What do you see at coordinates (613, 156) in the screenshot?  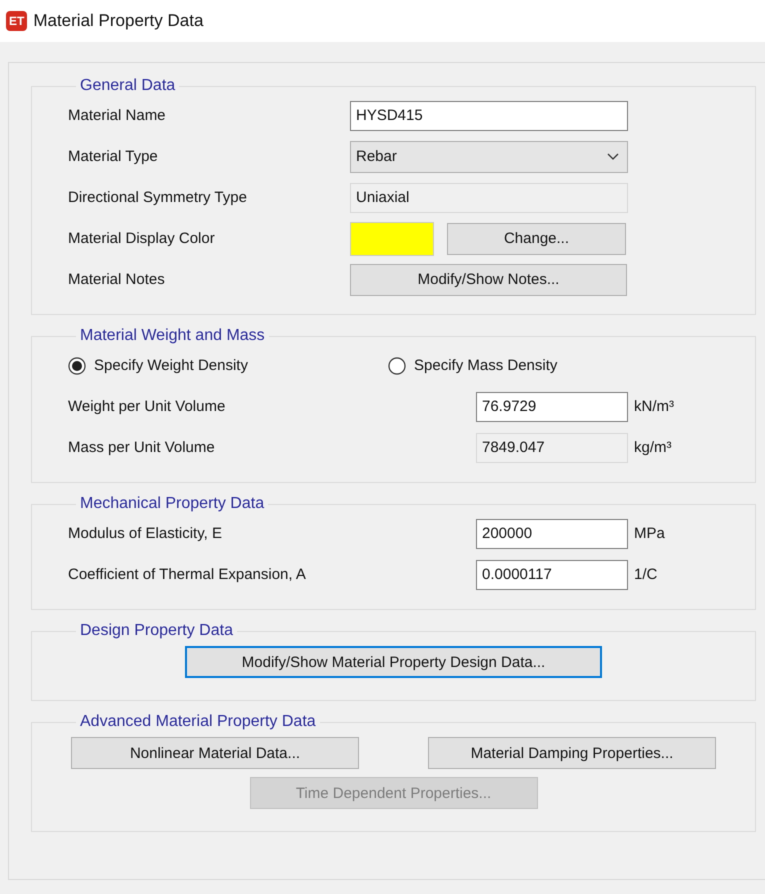 I see `chevron-down-icon` at bounding box center [613, 156].